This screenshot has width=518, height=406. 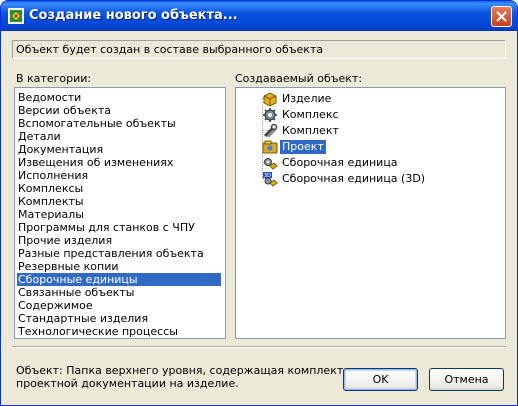 What do you see at coordinates (310, 131) in the screenshot?
I see `object-item: Комплект` at bounding box center [310, 131].